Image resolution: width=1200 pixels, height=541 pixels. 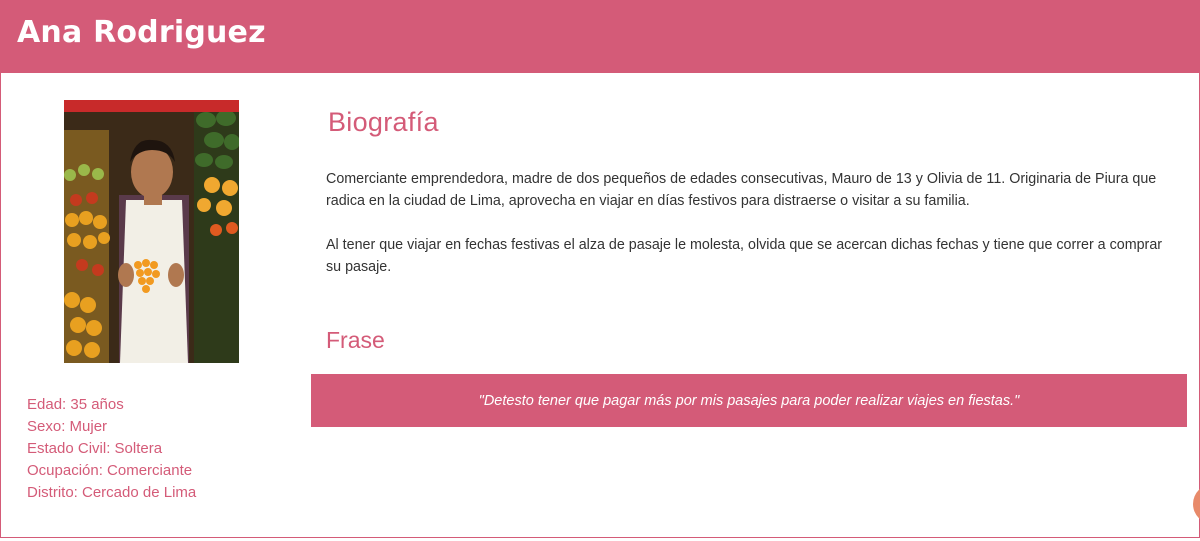 I want to click on detail-occupation: Ocupación: Comerciante, so click(x=110, y=470).